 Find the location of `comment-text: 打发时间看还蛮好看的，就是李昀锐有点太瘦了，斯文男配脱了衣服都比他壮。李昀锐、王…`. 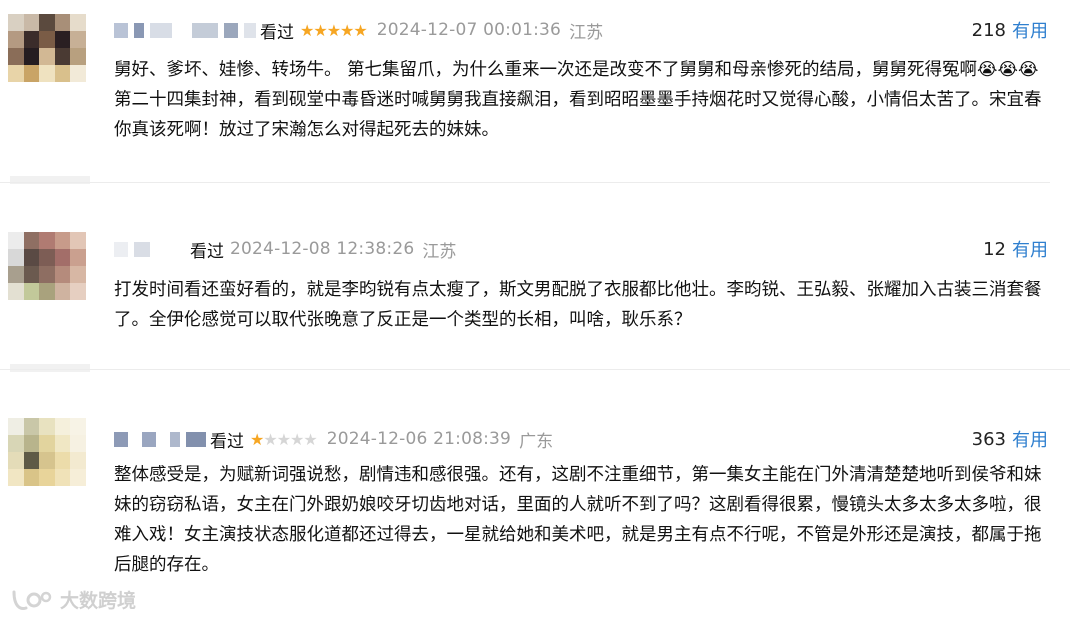

comment-text: 打发时间看还蛮好看的，就是李昀锐有点太瘦了，斯文男配脱了衣服都比他壮。李昀锐、王… is located at coordinates (578, 305).